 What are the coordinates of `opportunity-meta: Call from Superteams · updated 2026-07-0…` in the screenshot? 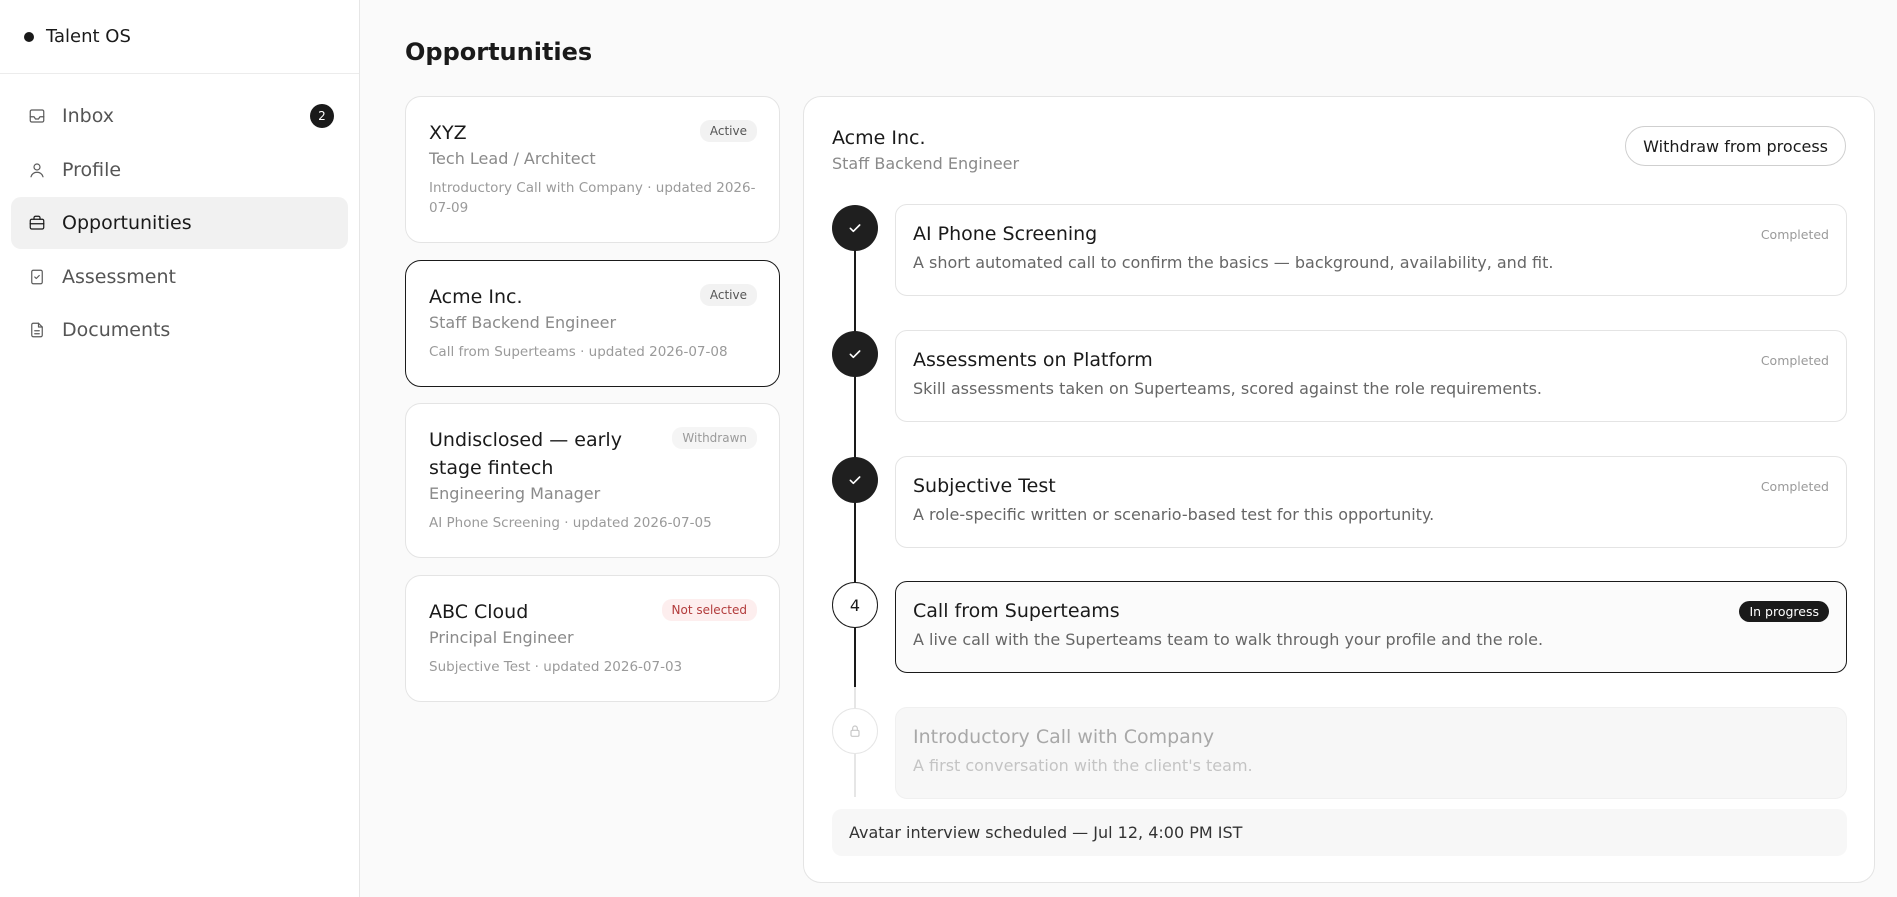 It's located at (578, 352).